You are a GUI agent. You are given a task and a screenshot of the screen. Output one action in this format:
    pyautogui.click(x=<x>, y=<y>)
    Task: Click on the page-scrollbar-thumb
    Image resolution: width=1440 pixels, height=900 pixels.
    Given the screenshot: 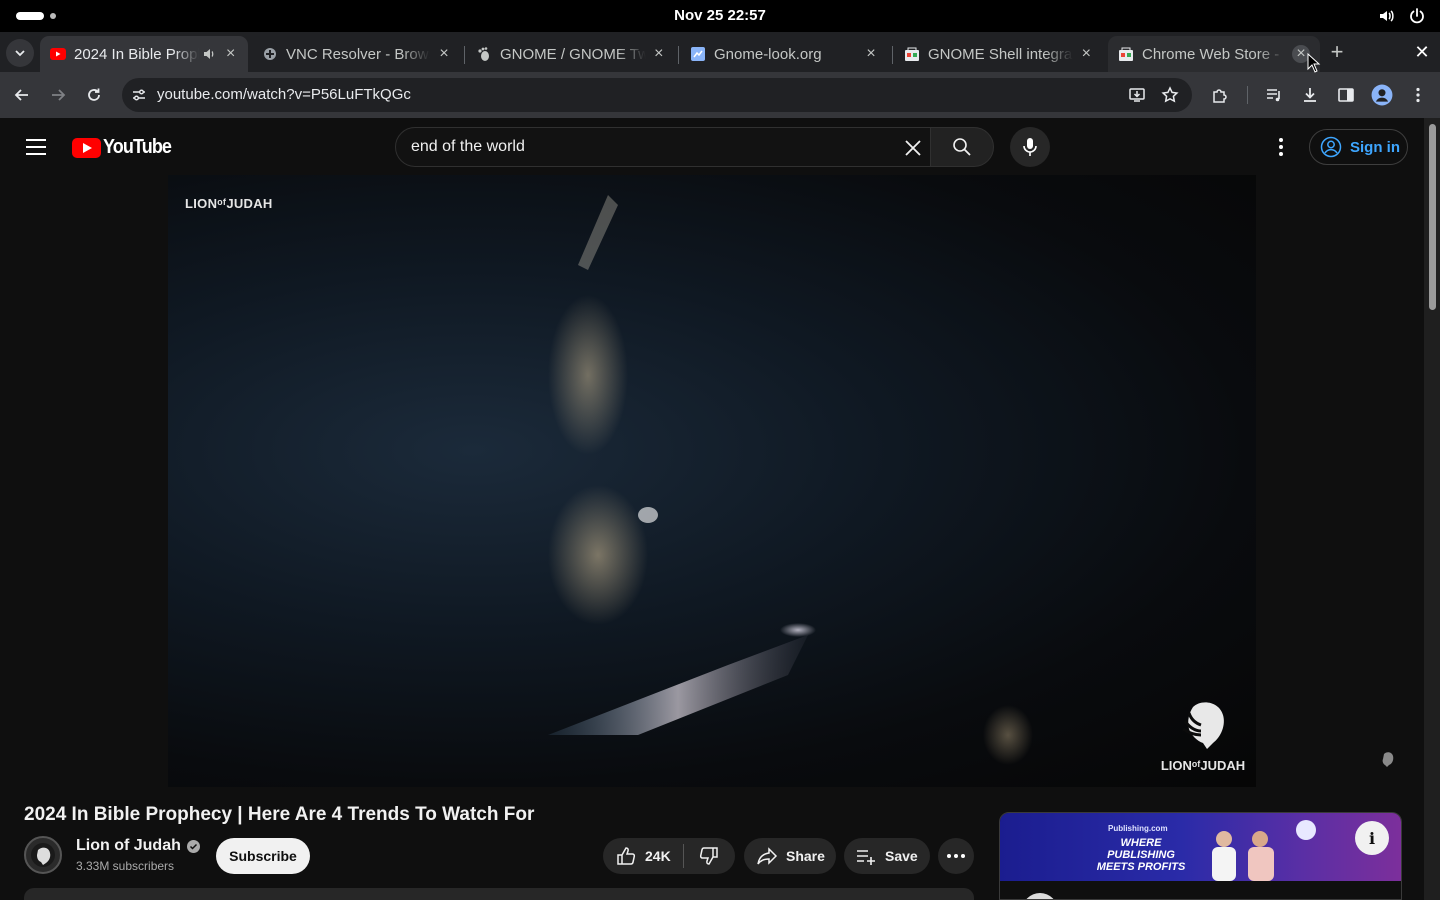 What is the action you would take?
    pyautogui.click(x=1432, y=217)
    